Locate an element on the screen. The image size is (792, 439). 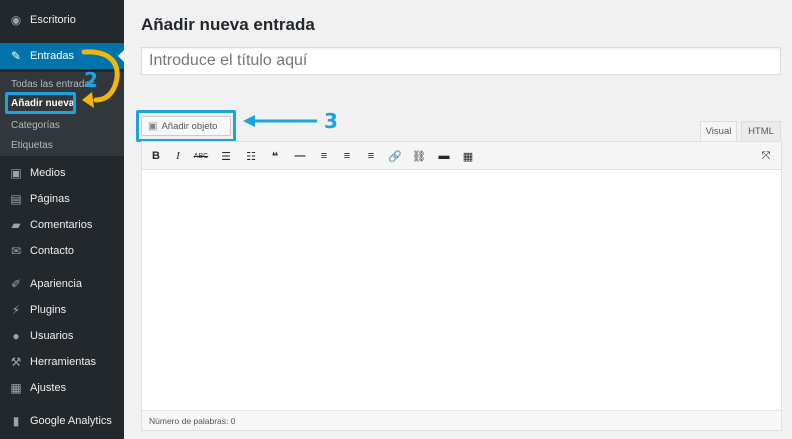
sidebar-item-label: Usuarios is located at coordinates (52, 336).